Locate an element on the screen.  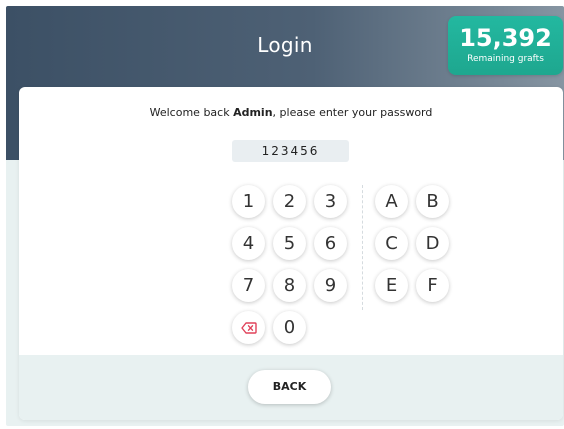
password-field: 123456 is located at coordinates (290, 151).